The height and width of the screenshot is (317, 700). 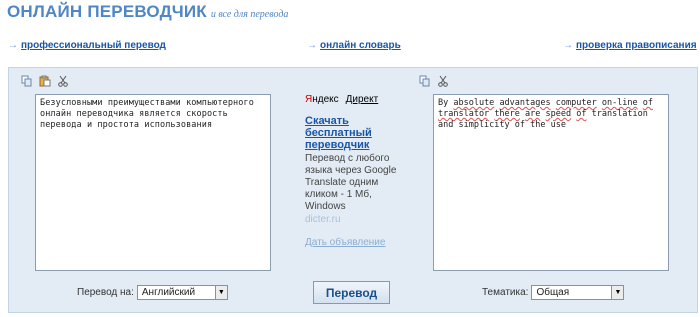 What do you see at coordinates (355, 242) in the screenshot?
I see `post-ad-link: Дать объявление` at bounding box center [355, 242].